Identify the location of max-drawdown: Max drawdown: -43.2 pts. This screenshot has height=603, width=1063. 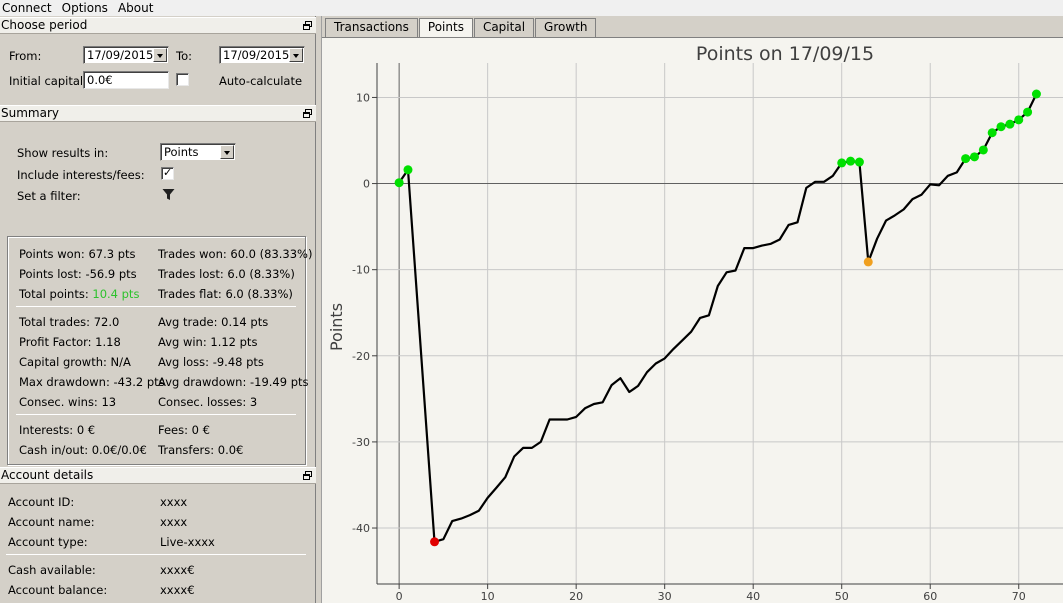
(92, 382).